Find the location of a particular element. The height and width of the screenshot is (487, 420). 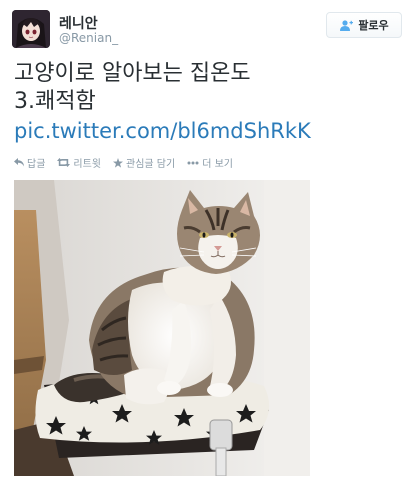

tweet-actions: 답글 리트윗 관심글 담기 더 보기 is located at coordinates (129, 162).